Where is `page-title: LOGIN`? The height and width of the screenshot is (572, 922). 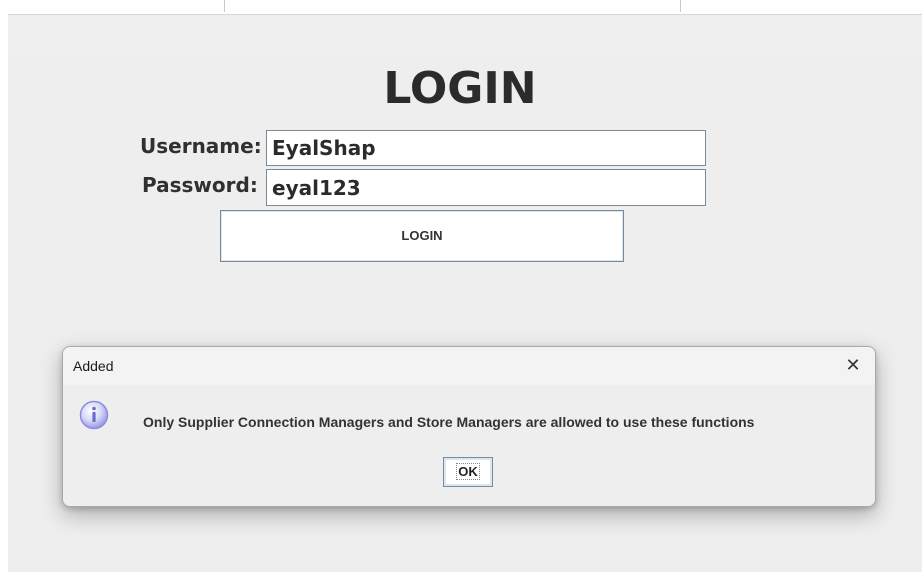
page-title: LOGIN is located at coordinates (460, 88).